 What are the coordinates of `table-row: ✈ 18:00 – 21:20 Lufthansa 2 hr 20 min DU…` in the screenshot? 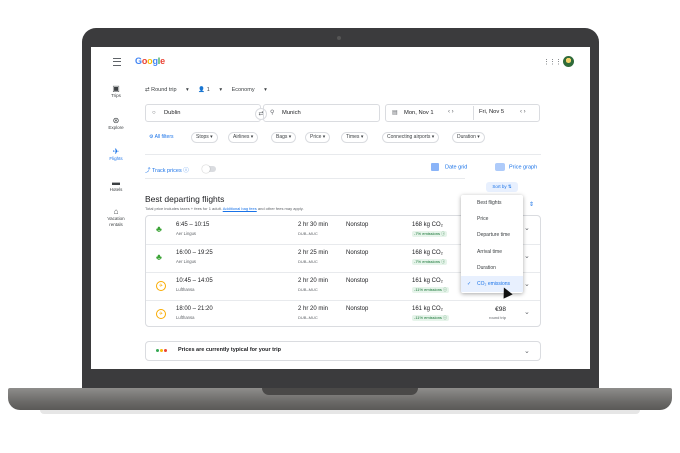 It's located at (343, 314).